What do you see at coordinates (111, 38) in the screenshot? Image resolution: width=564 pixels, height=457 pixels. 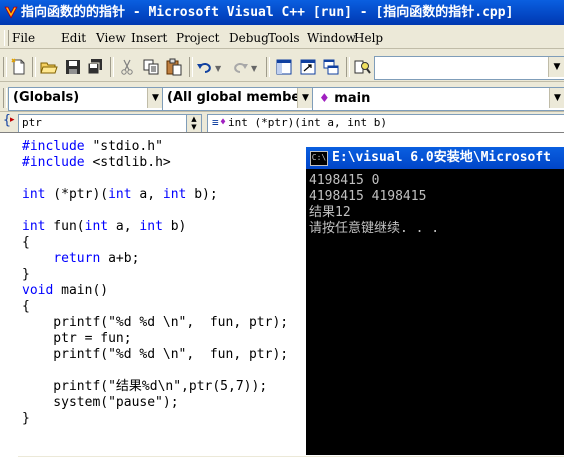 I see `menu-view: View` at bounding box center [111, 38].